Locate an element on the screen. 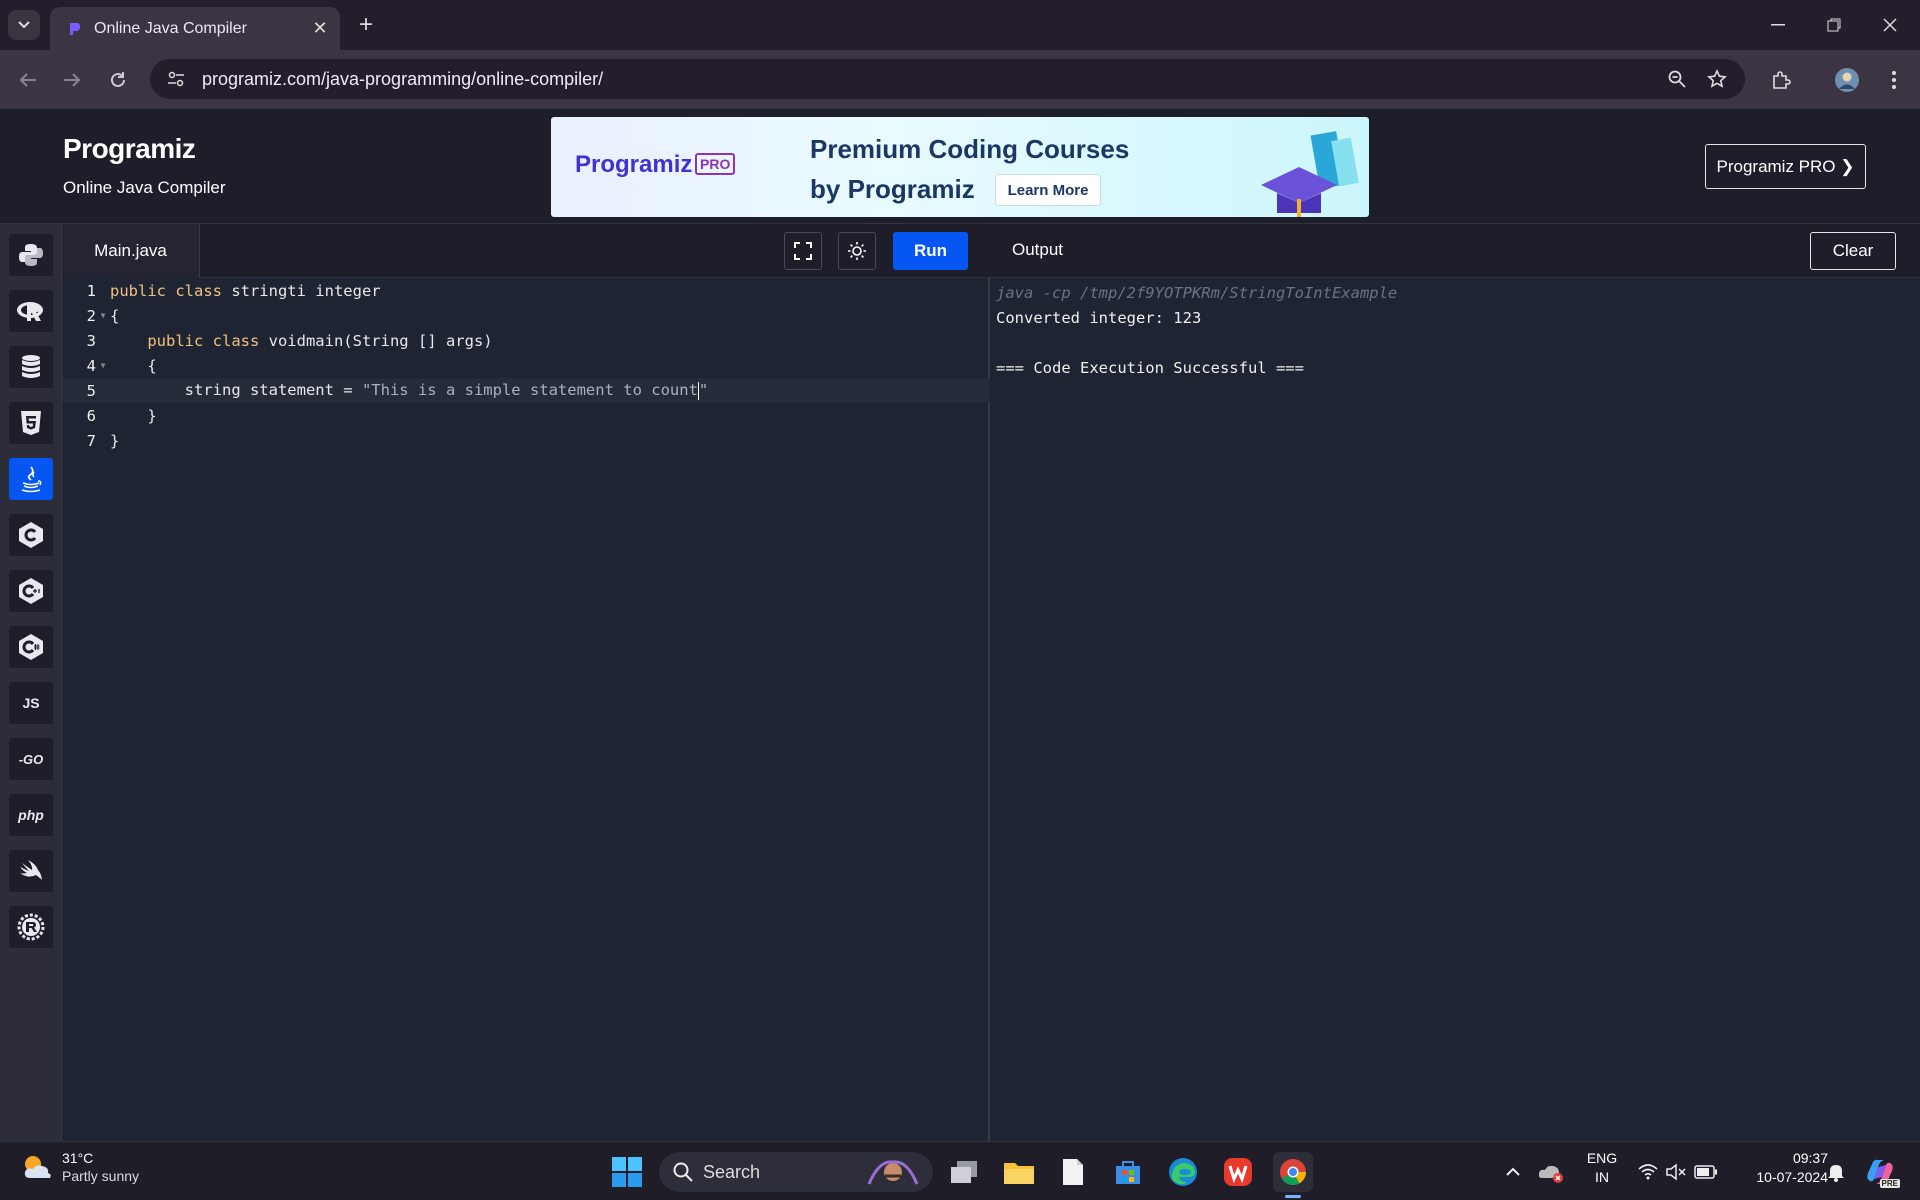  lang-java-button is located at coordinates (31, 479).